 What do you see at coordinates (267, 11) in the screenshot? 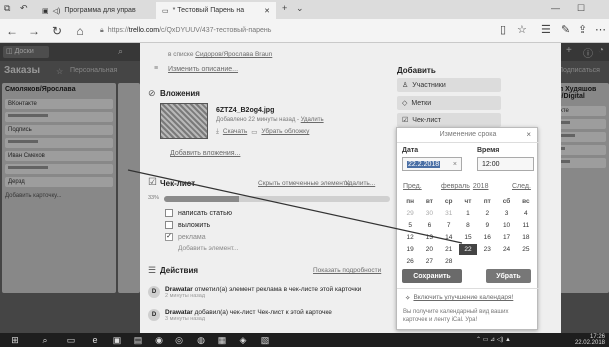
I see `close-tab-icon: ✕` at bounding box center [267, 11].